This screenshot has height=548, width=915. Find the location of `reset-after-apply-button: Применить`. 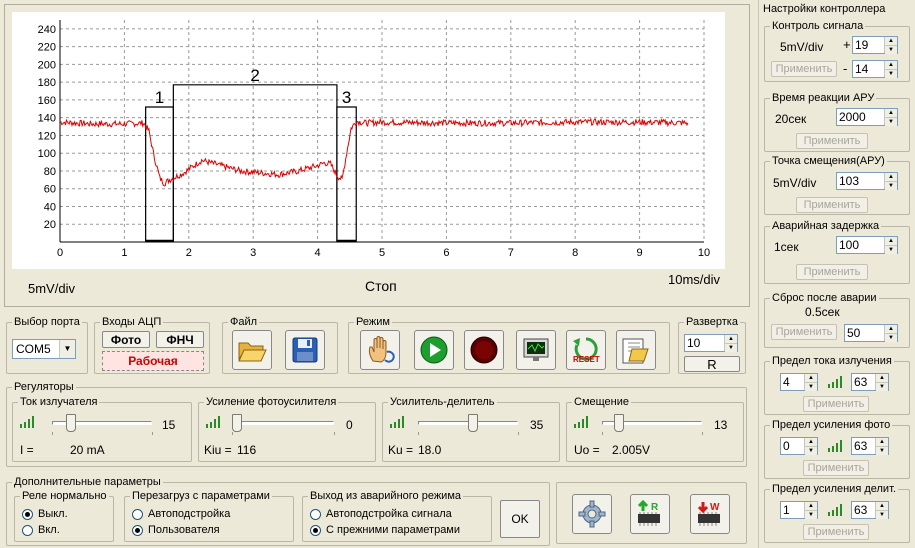

reset-after-apply-button: Применить is located at coordinates (804, 332).